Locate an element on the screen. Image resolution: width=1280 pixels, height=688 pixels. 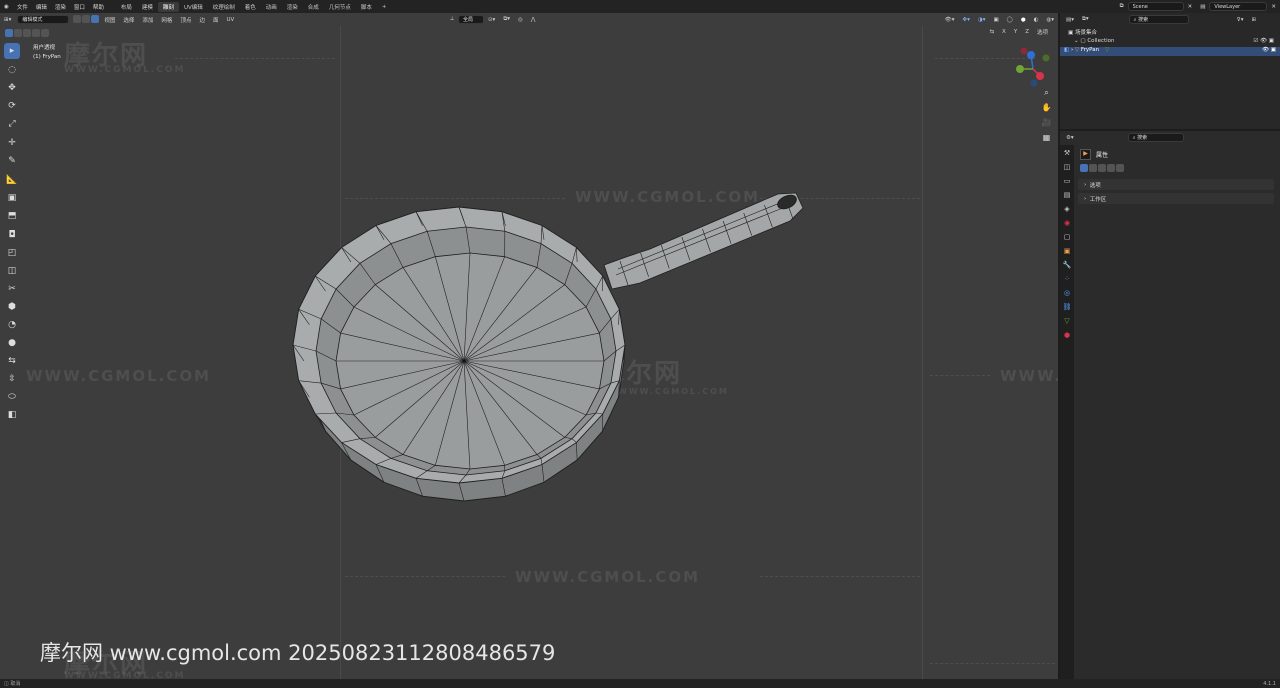
workspace-tab-animation: 动画 is located at coordinates (271, 7).